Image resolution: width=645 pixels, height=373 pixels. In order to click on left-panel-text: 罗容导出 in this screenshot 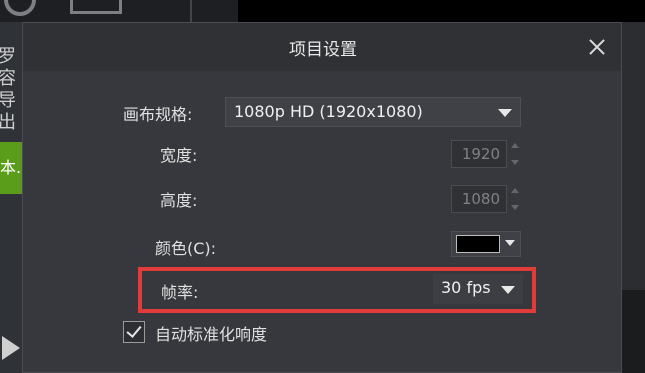, I will do `click(8, 89)`.